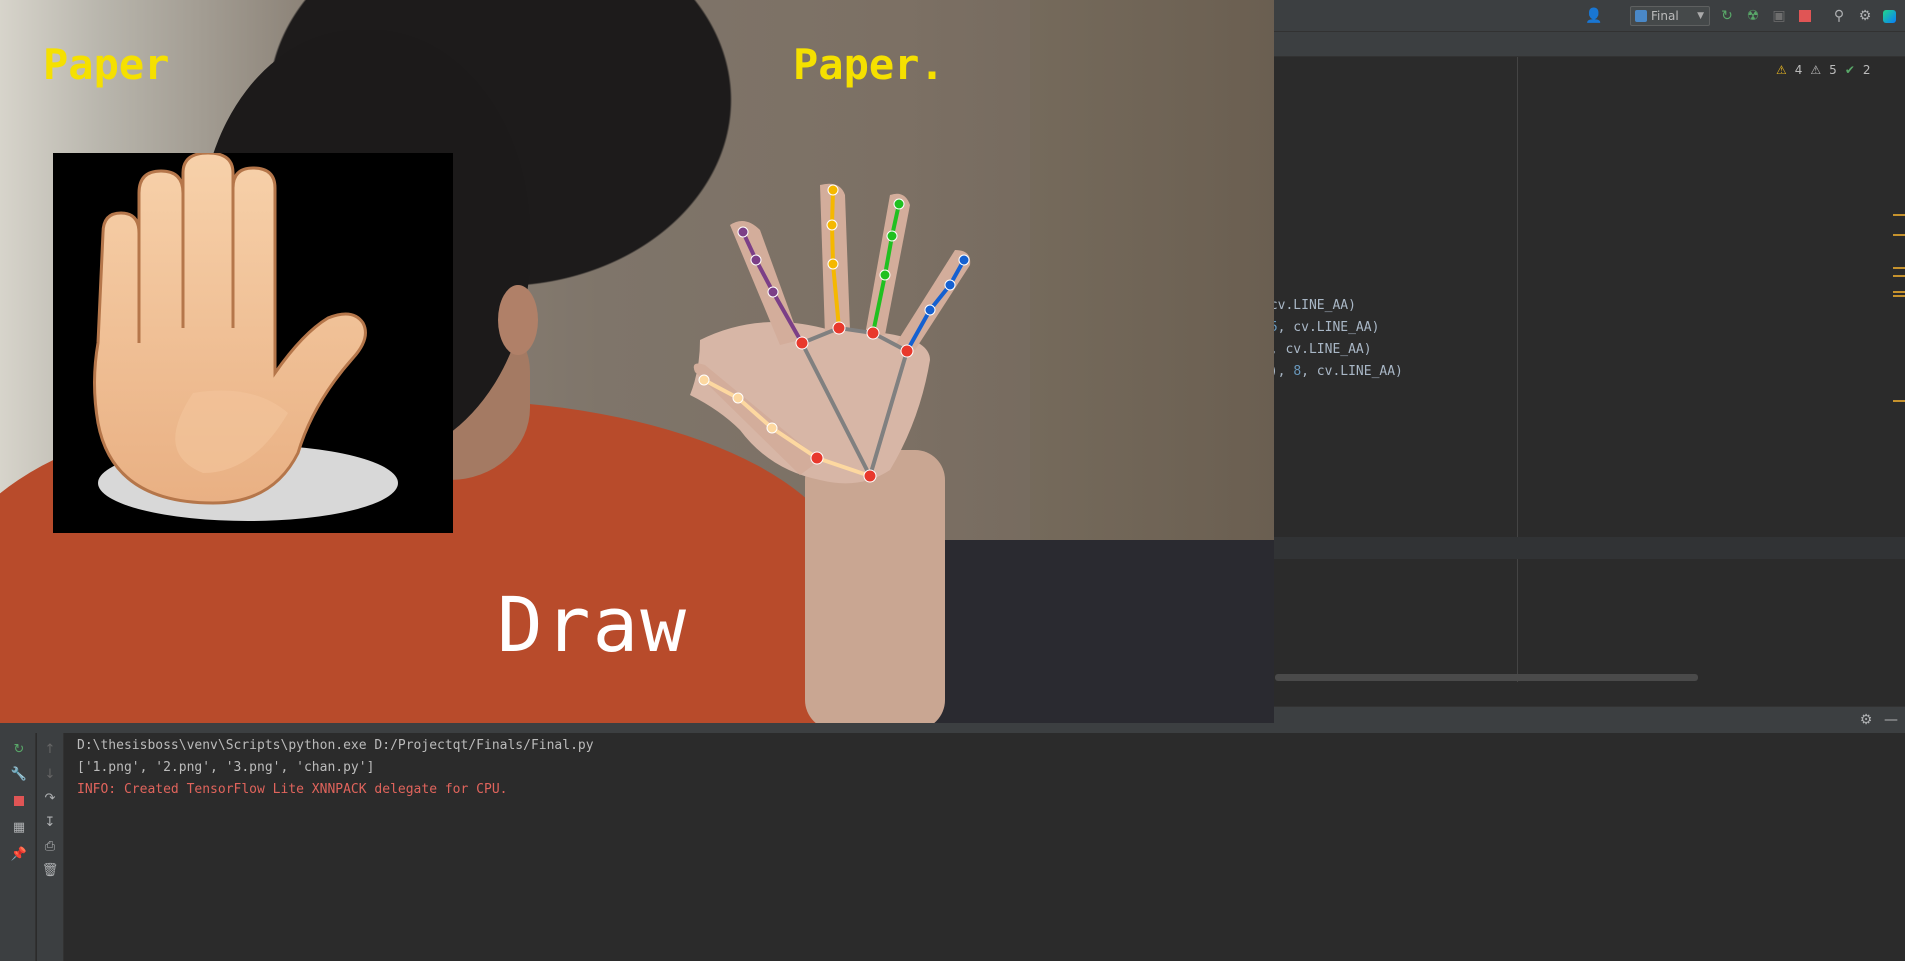 The image size is (1905, 961). What do you see at coordinates (1889, 16) in the screenshot?
I see `jetbrains-icon` at bounding box center [1889, 16].